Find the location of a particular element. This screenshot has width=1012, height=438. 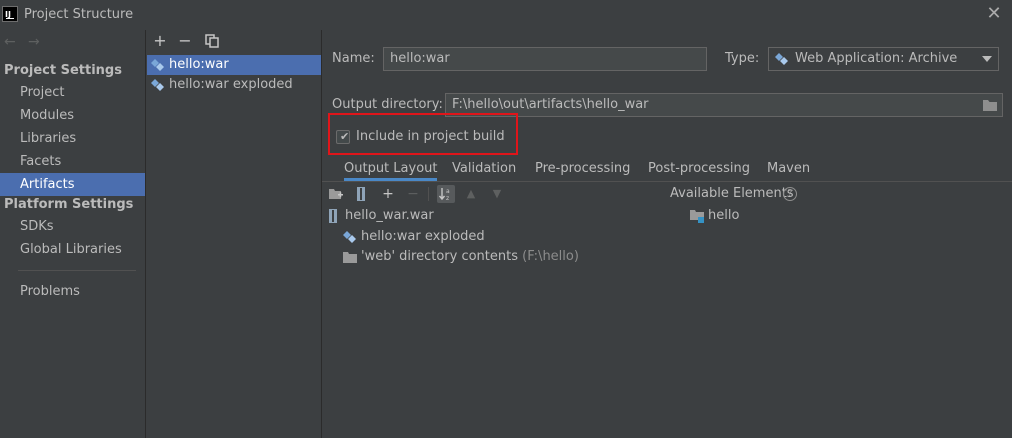

type-select: Web Application: Archive is located at coordinates (883, 59).